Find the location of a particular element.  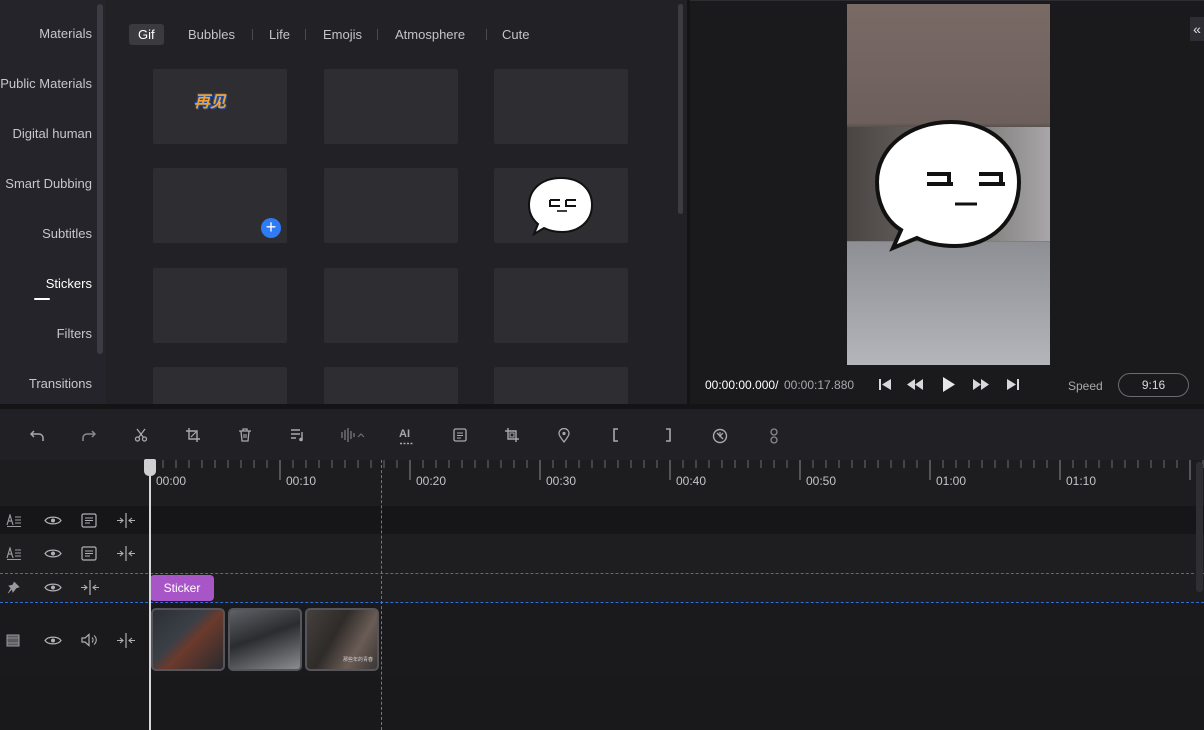

location-pin-icon is located at coordinates (564, 435).